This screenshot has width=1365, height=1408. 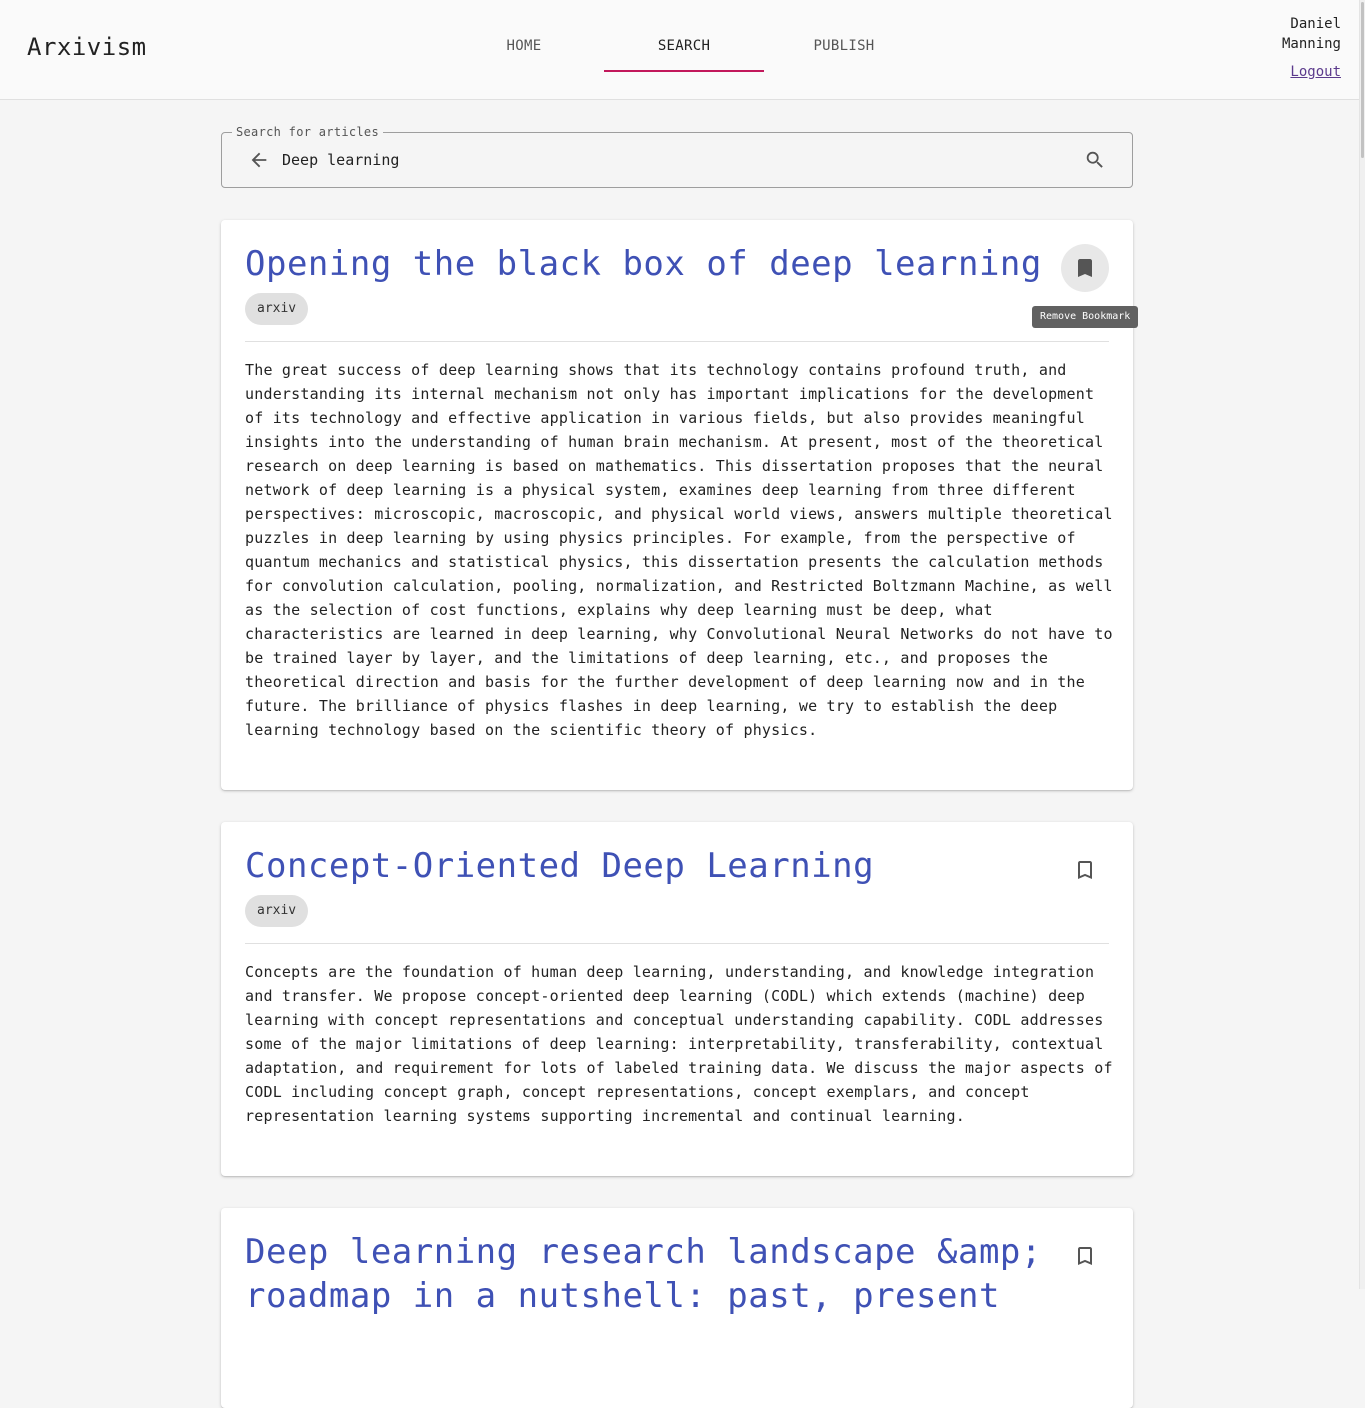 I want to click on tab-publish: PUBLISH, so click(x=844, y=46).